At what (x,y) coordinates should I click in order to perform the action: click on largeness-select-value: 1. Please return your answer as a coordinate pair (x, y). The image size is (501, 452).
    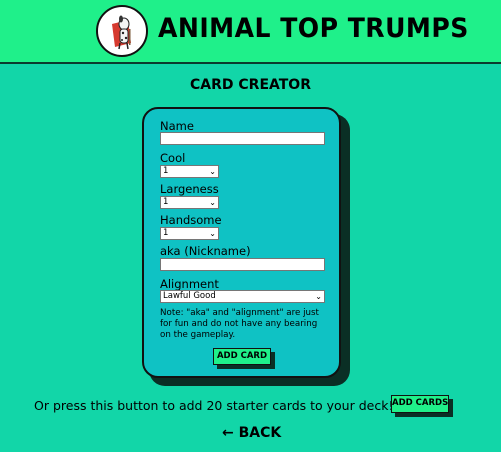
    Looking at the image, I should click on (166, 202).